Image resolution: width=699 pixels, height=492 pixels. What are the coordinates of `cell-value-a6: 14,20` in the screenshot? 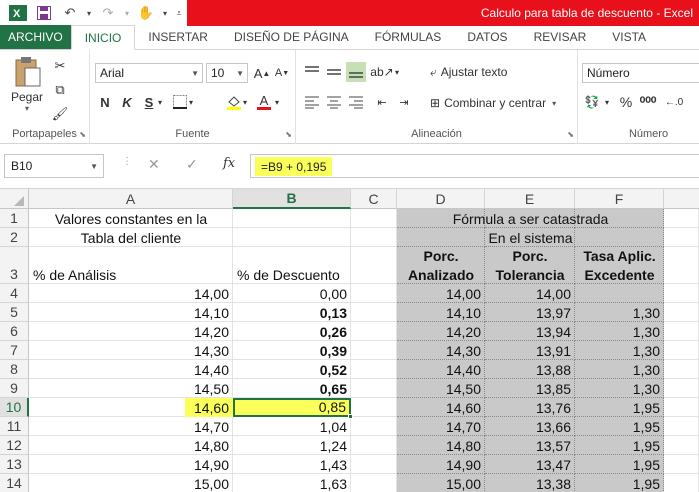 It's located at (131, 331).